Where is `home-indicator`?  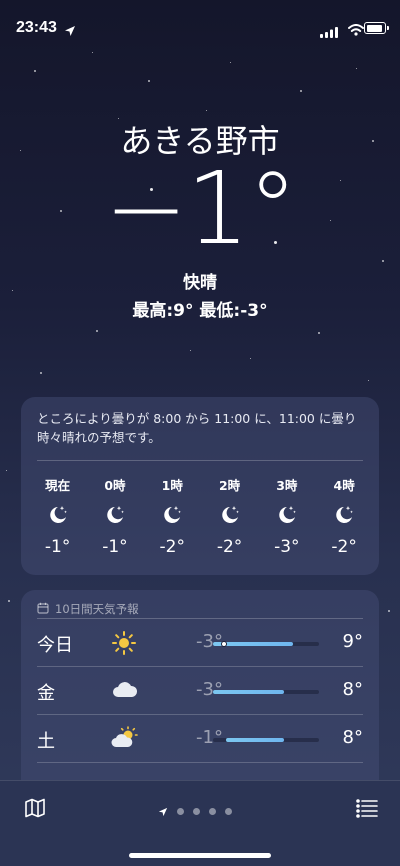
home-indicator is located at coordinates (200, 855).